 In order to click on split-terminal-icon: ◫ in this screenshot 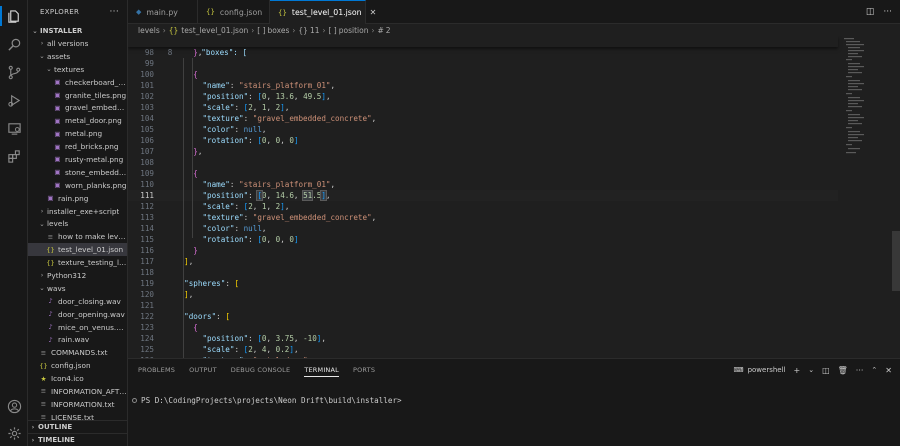, I will do `click(826, 370)`.